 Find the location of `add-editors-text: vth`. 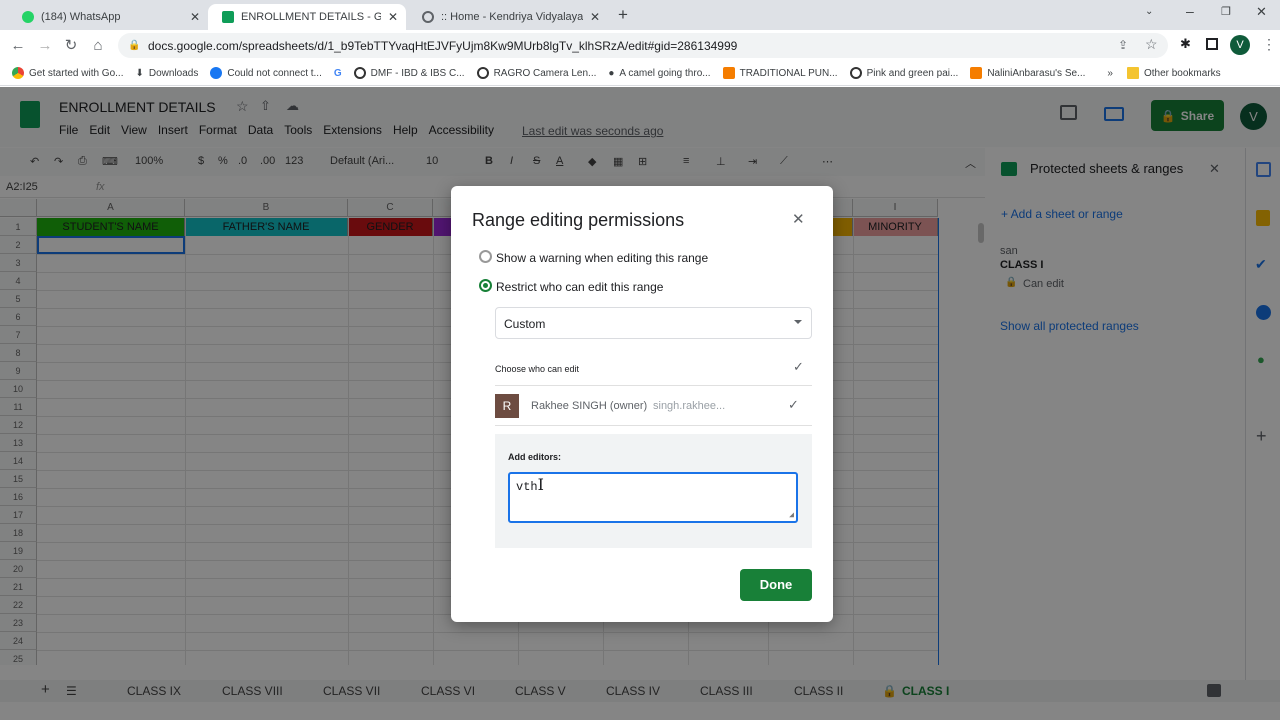

add-editors-text: vth is located at coordinates (527, 487).